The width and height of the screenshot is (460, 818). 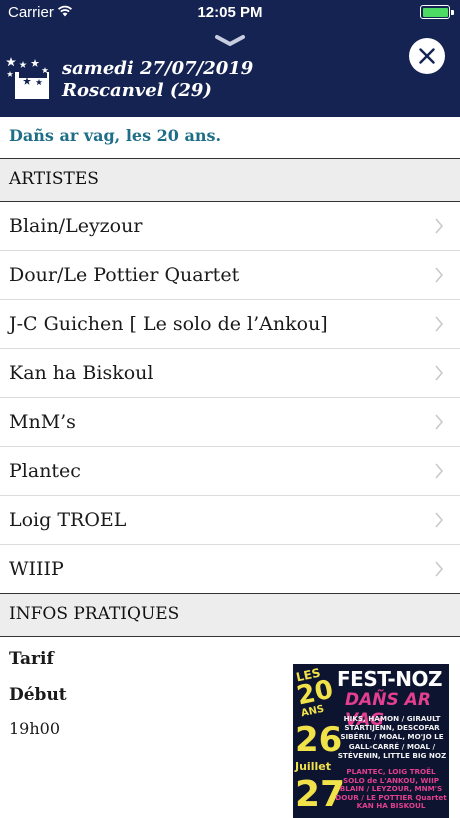 What do you see at coordinates (35, 728) in the screenshot?
I see `debut-value: 19h00` at bounding box center [35, 728].